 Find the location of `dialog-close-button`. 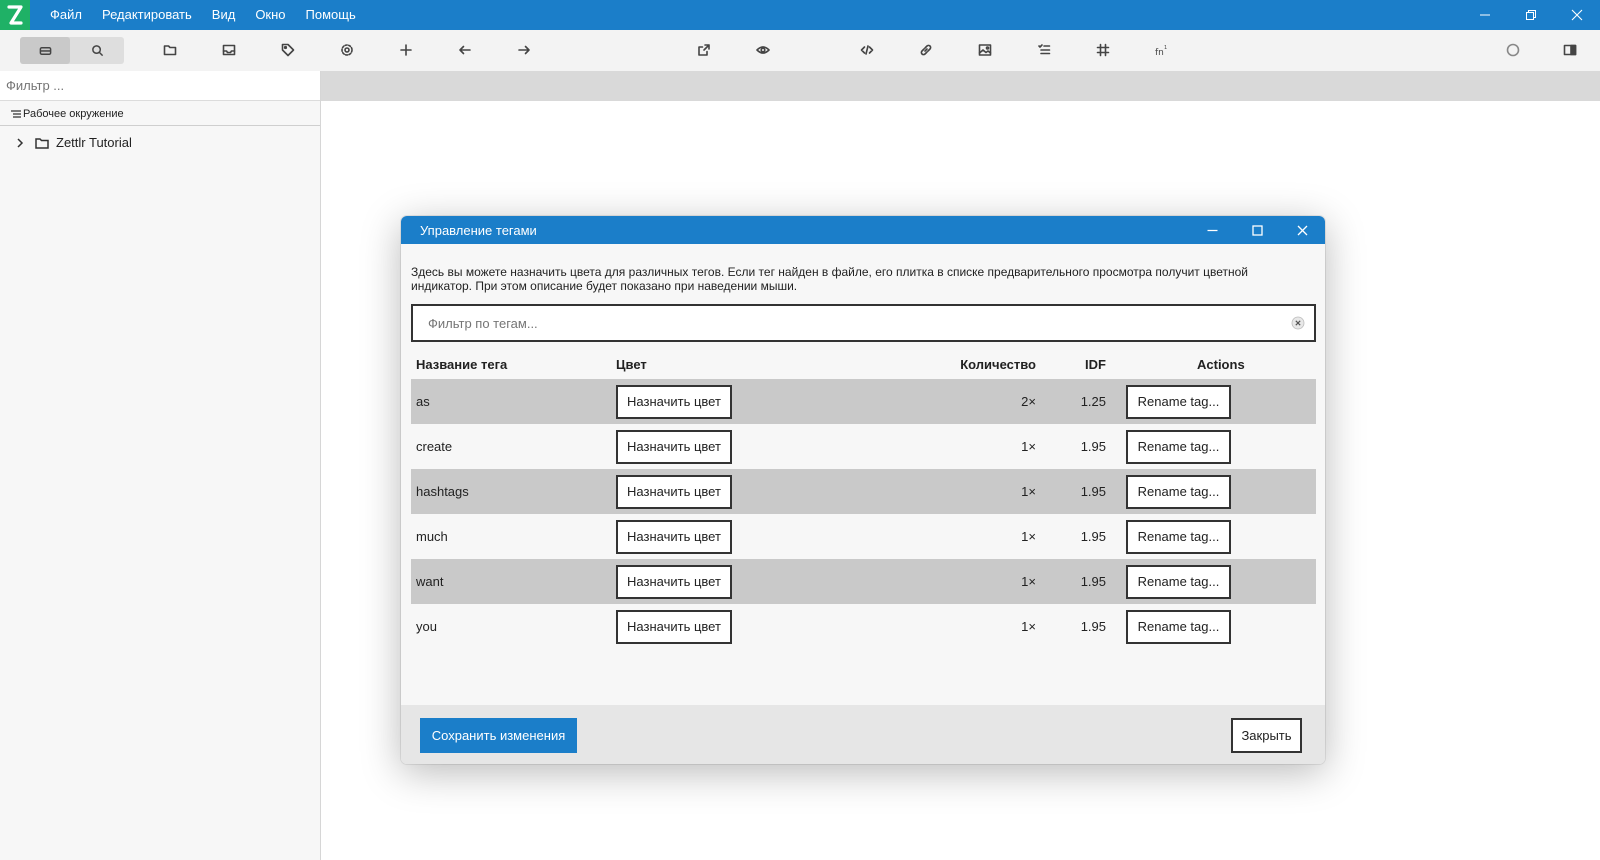

dialog-close-button is located at coordinates (1302, 230).